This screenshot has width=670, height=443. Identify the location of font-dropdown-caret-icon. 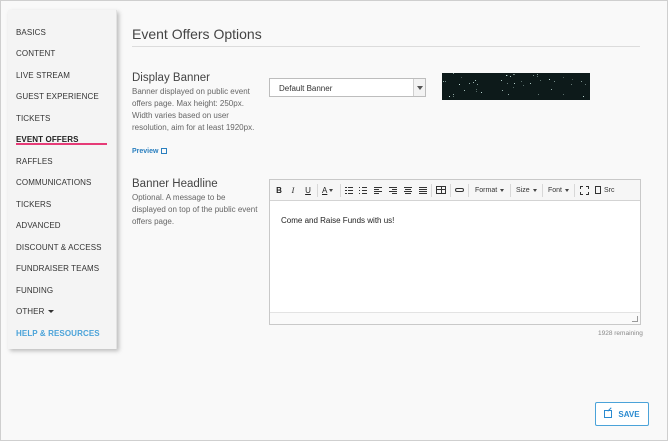
(567, 190).